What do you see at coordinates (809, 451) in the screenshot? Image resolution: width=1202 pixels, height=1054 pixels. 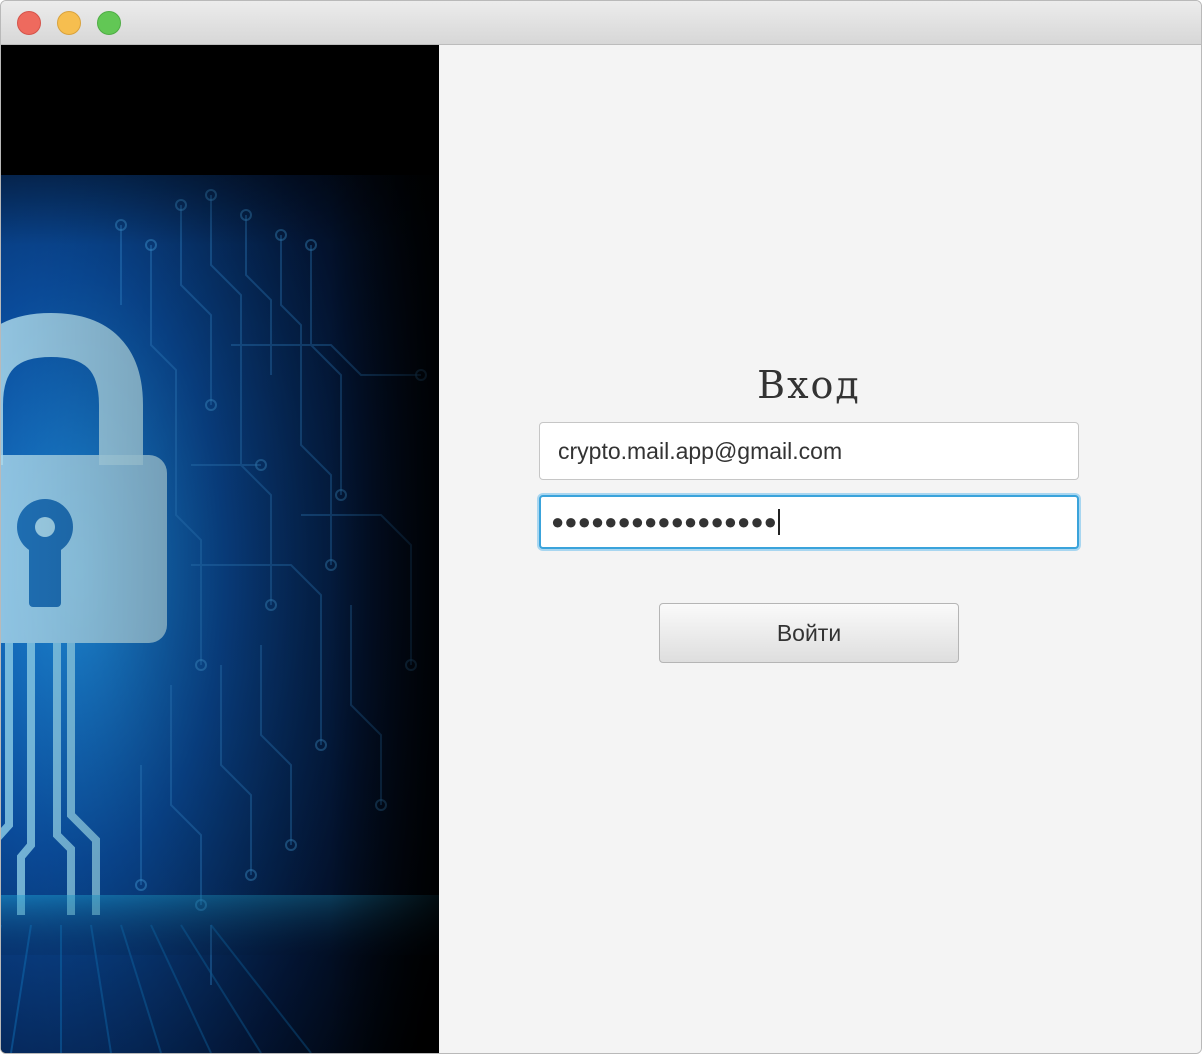 I see `email-field` at bounding box center [809, 451].